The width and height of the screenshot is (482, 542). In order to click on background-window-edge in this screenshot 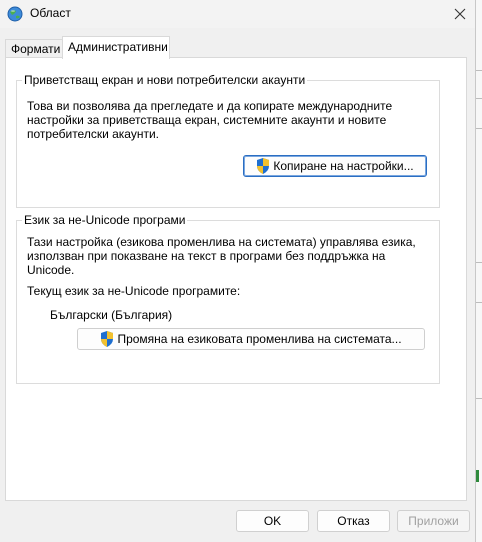, I will do `click(479, 271)`.